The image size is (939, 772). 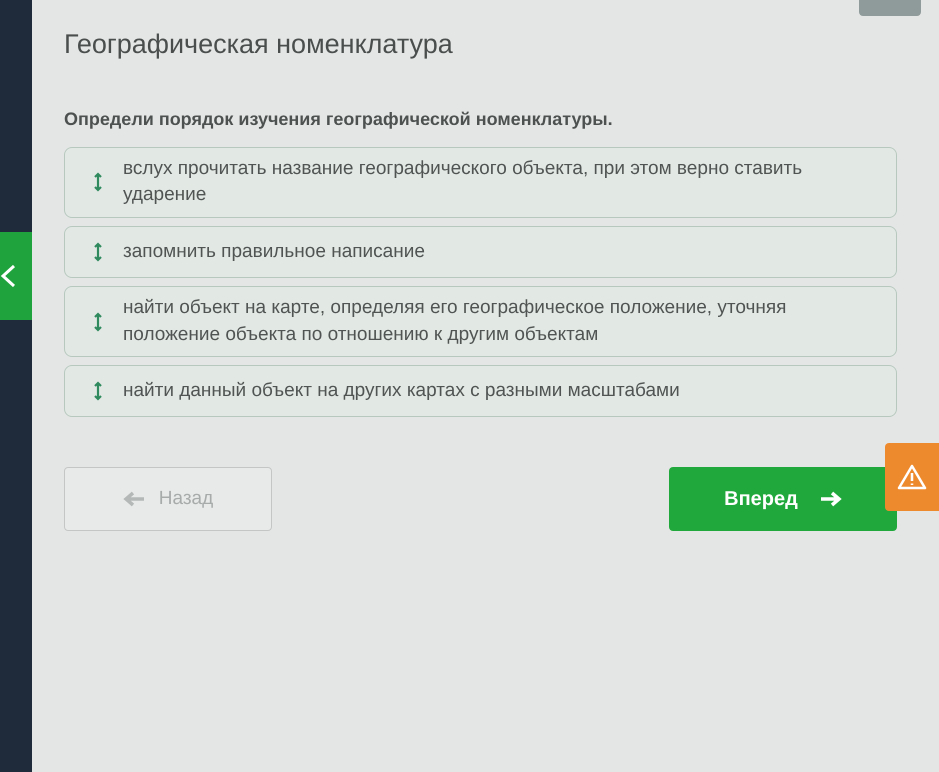 I want to click on next-button: Вперед, so click(x=783, y=499).